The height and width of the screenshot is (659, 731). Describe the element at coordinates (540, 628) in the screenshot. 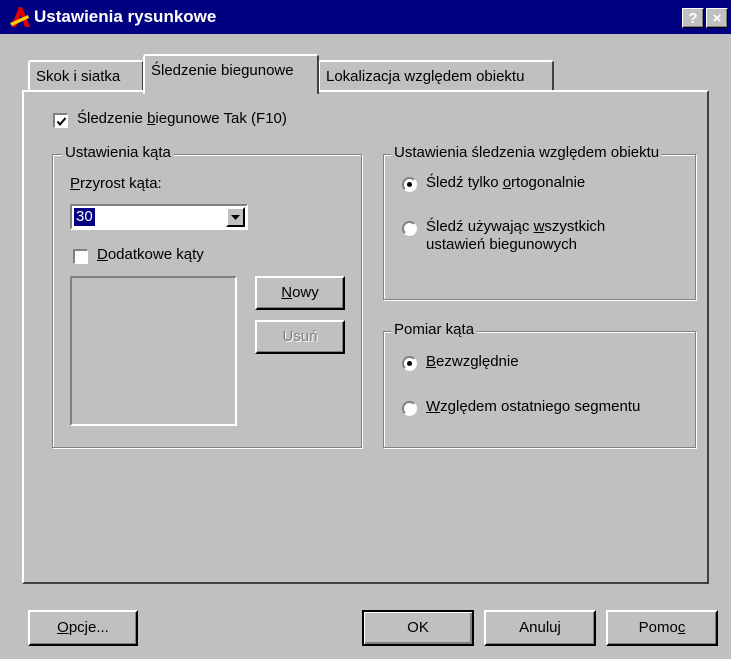

I see `cancel-button: Anuluj` at that location.